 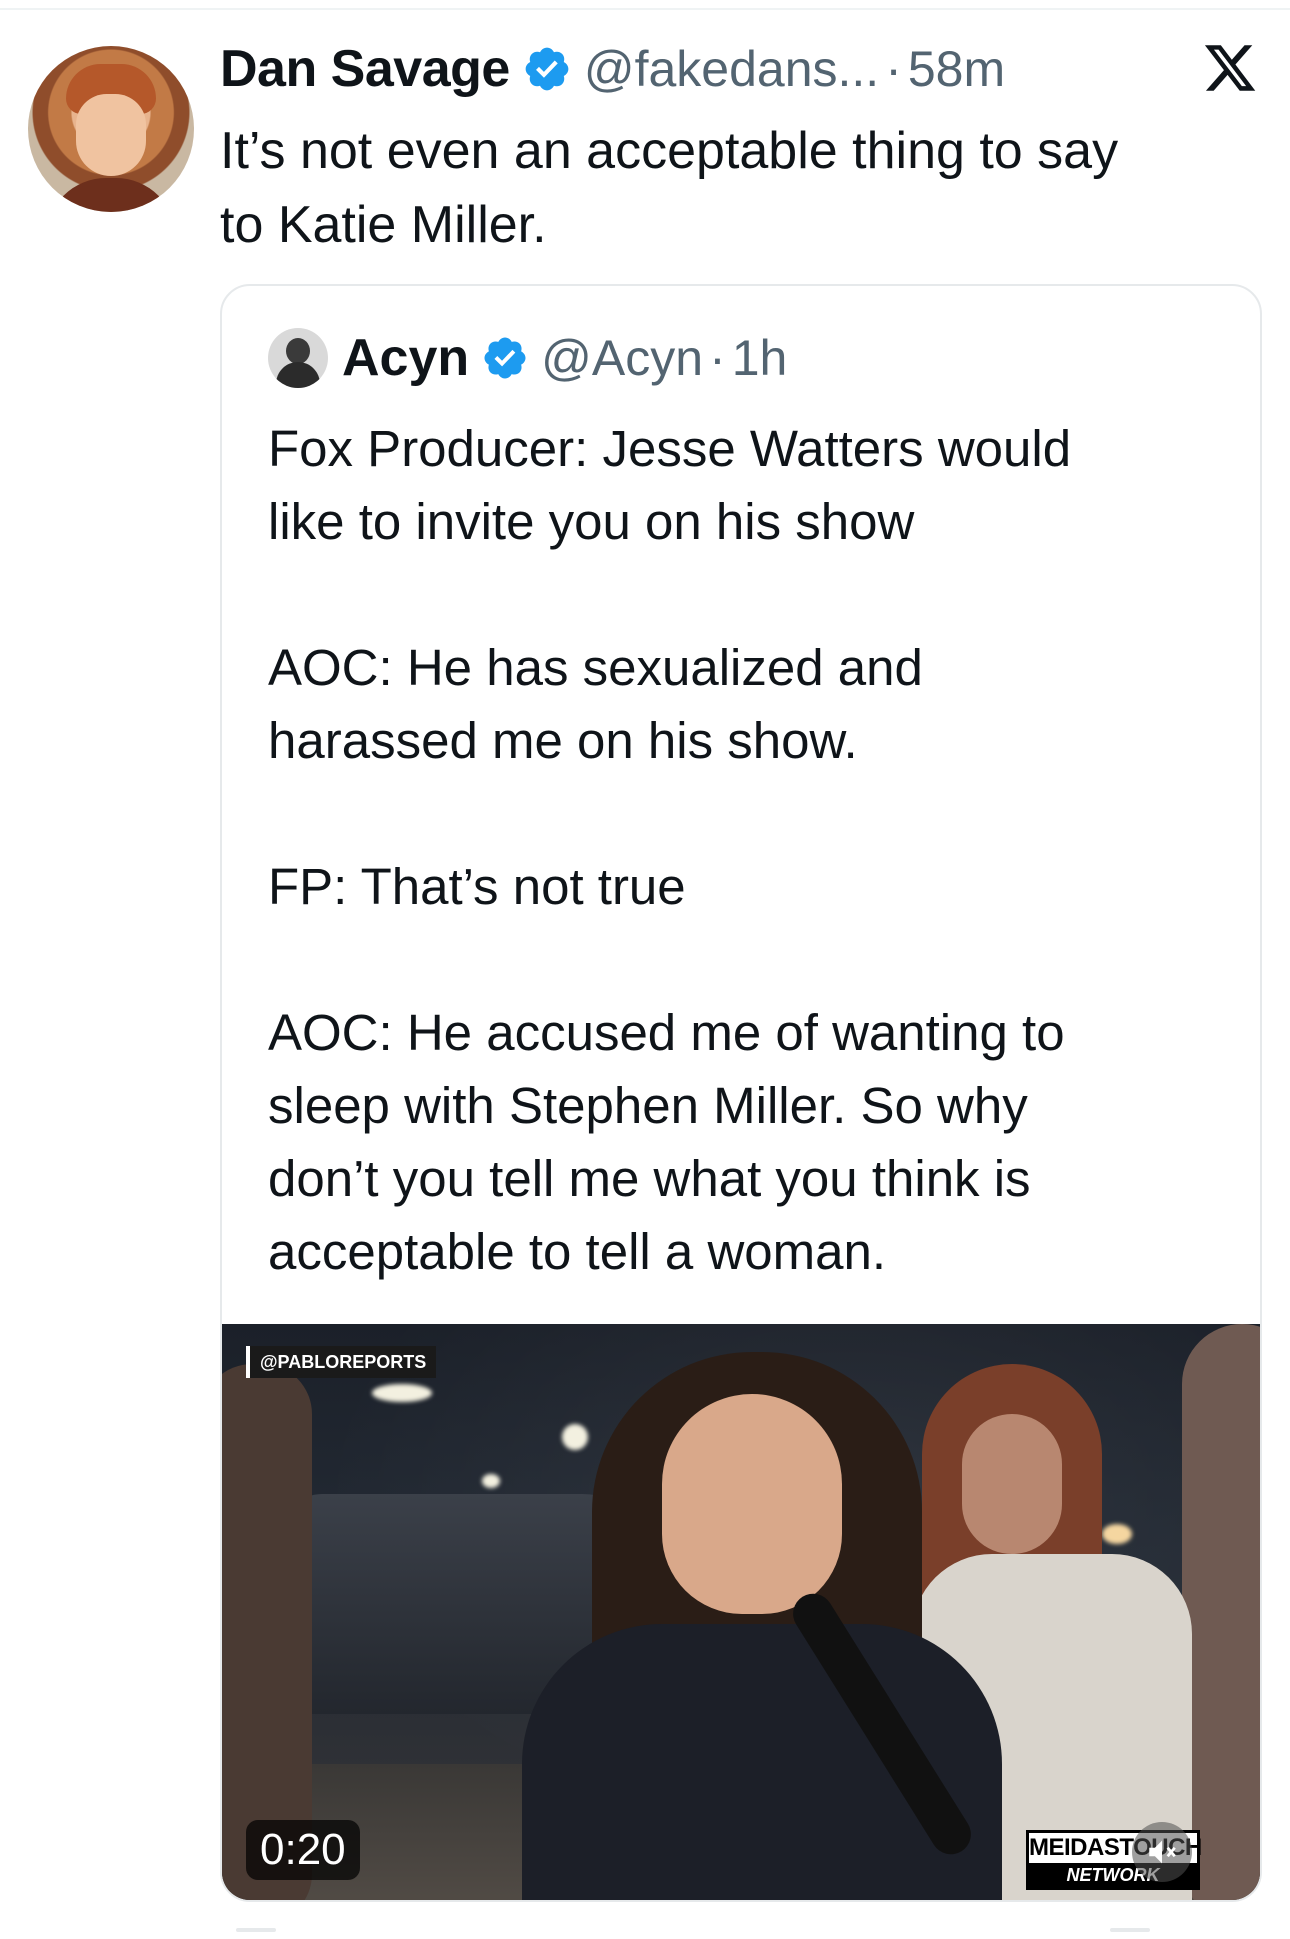 What do you see at coordinates (622, 358) in the screenshot?
I see `quoted-handle: @Acyn` at bounding box center [622, 358].